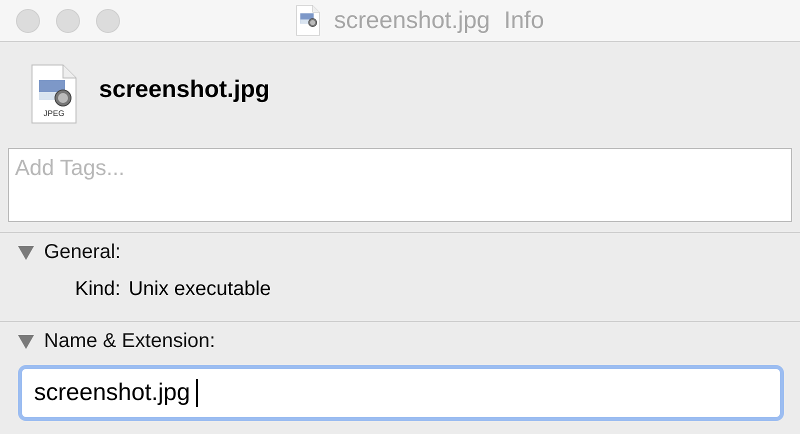 This screenshot has height=434, width=800. What do you see at coordinates (412, 20) in the screenshot?
I see `window-title: screenshot.jpg` at bounding box center [412, 20].